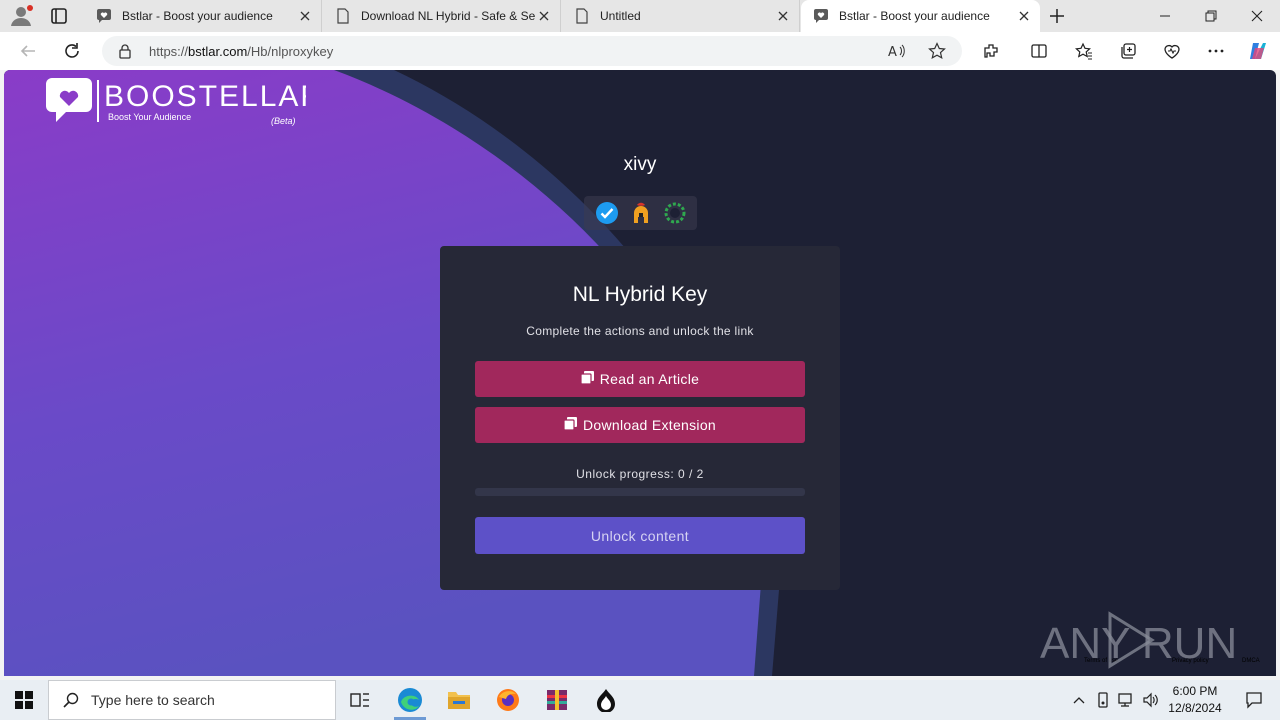 The width and height of the screenshot is (1280, 720). What do you see at coordinates (649, 425) in the screenshot?
I see `download-extension-label: Download Extension` at bounding box center [649, 425].